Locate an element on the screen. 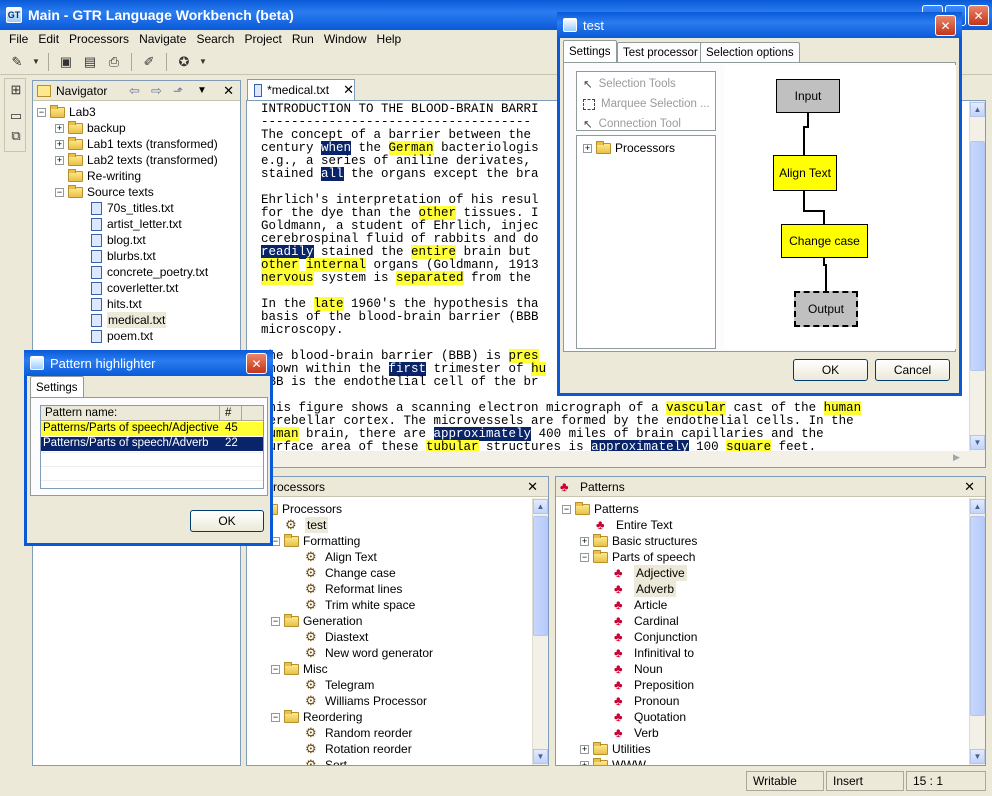  forward-icon: ⇨ is located at coordinates (156, 91).